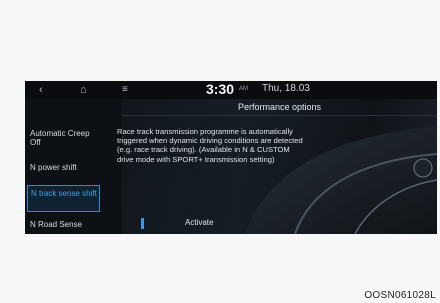 Image resolution: width=440 pixels, height=303 pixels. I want to click on sidebar-item-n-power-shift: N power shift, so click(64, 167).